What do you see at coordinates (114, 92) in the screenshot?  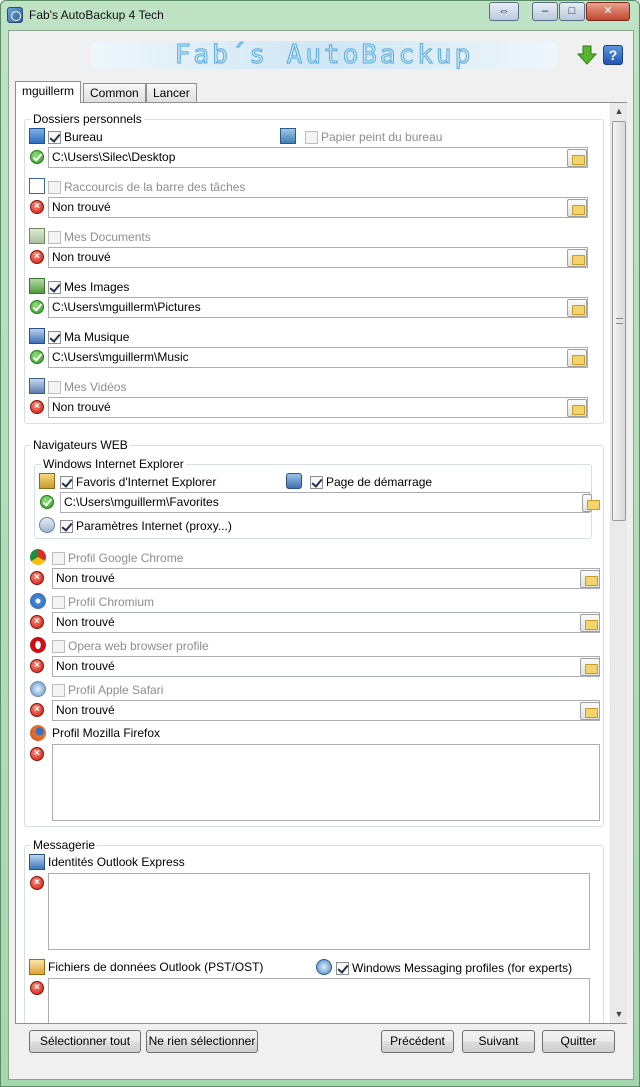 I see `tab-common: Common` at bounding box center [114, 92].